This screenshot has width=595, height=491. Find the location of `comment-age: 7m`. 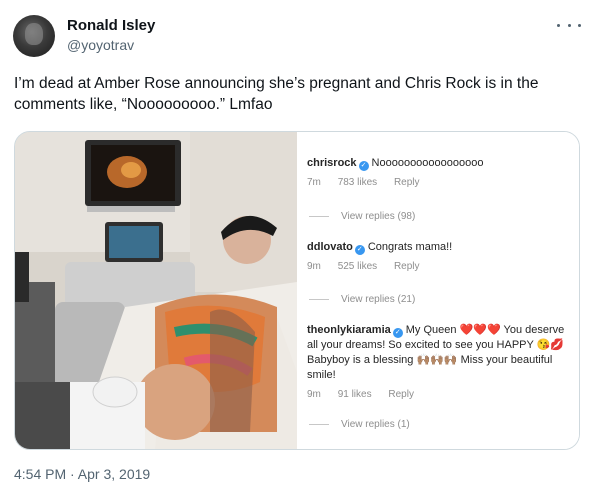

comment-age: 7m is located at coordinates (314, 182).